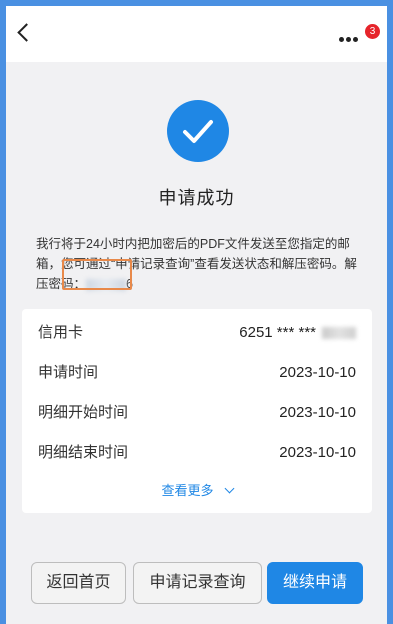 The width and height of the screenshot is (393, 624). Describe the element at coordinates (339, 333) in the screenshot. I see `card-number-blurred` at that location.